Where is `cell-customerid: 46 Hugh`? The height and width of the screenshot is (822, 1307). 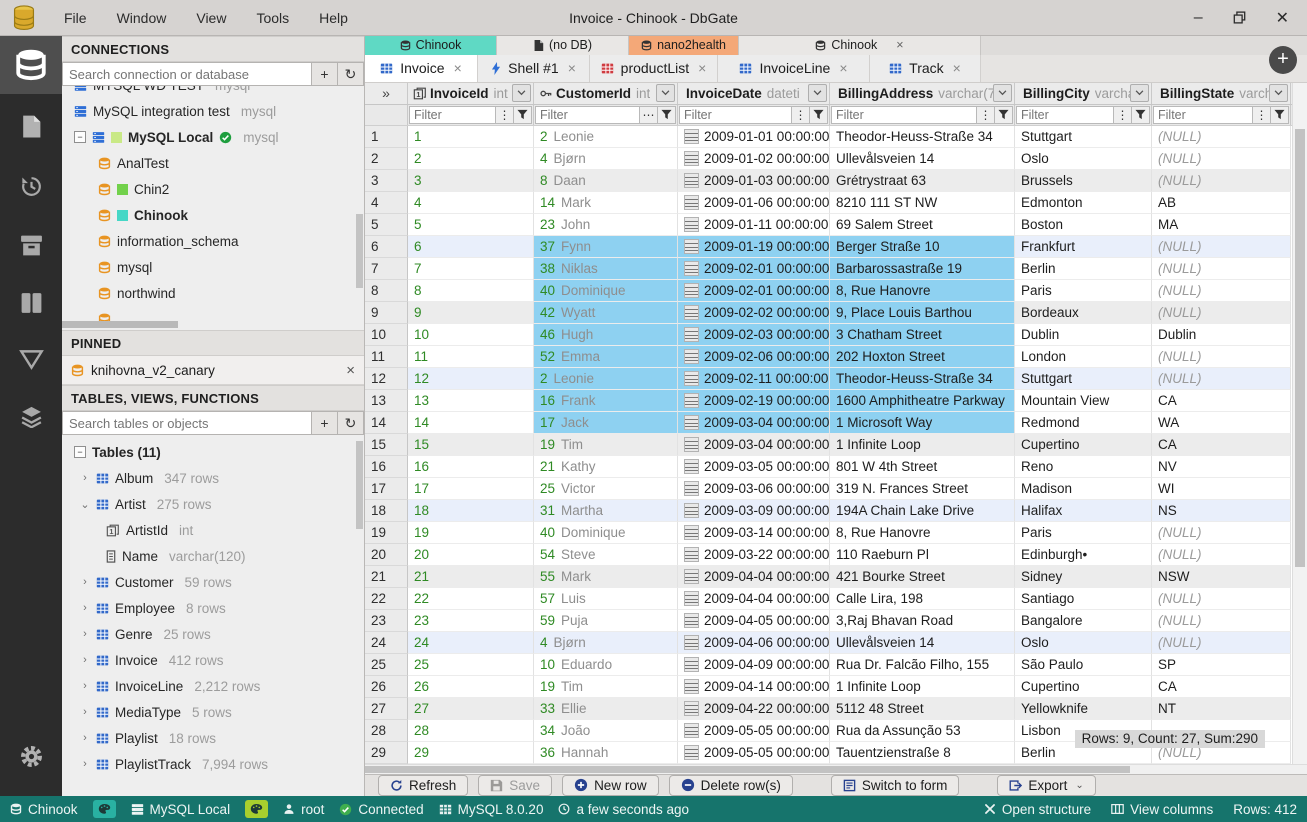 cell-customerid: 46 Hugh is located at coordinates (606, 334).